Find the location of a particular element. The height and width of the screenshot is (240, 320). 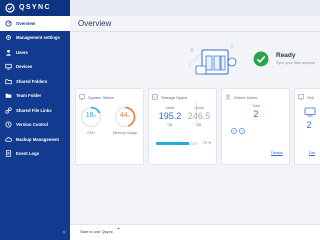

online-users-total: Total 2 is located at coordinates (256, 111).